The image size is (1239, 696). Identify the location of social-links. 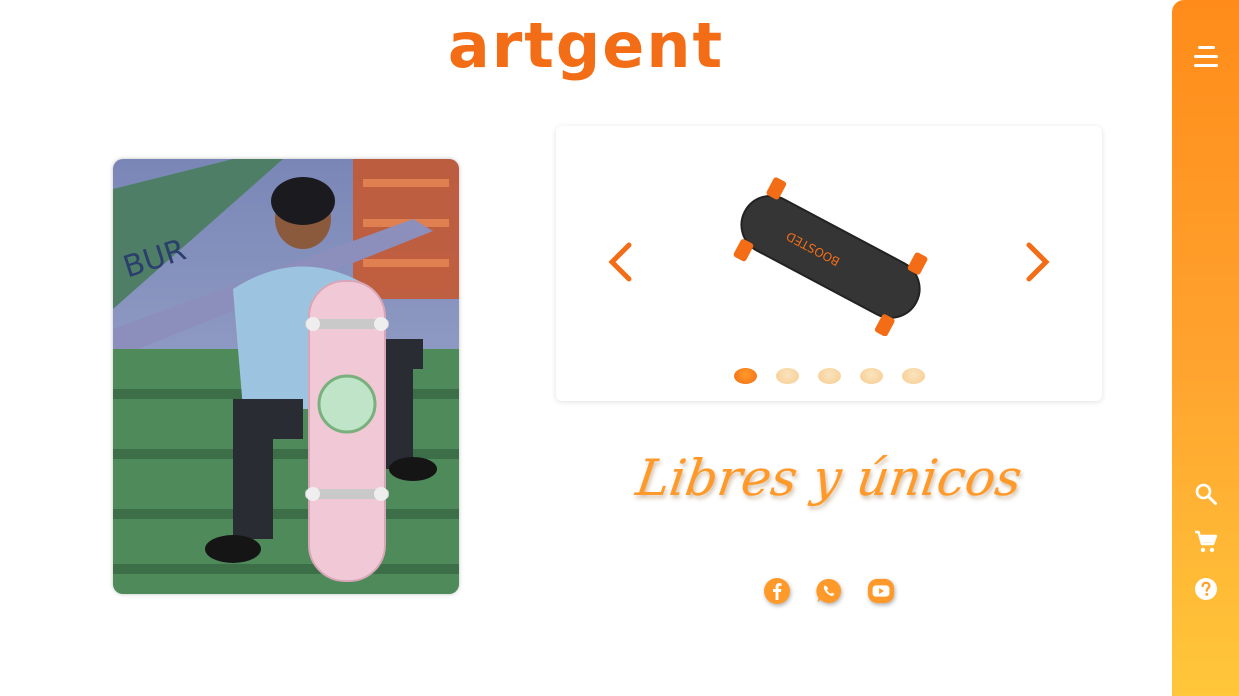
(829, 591).